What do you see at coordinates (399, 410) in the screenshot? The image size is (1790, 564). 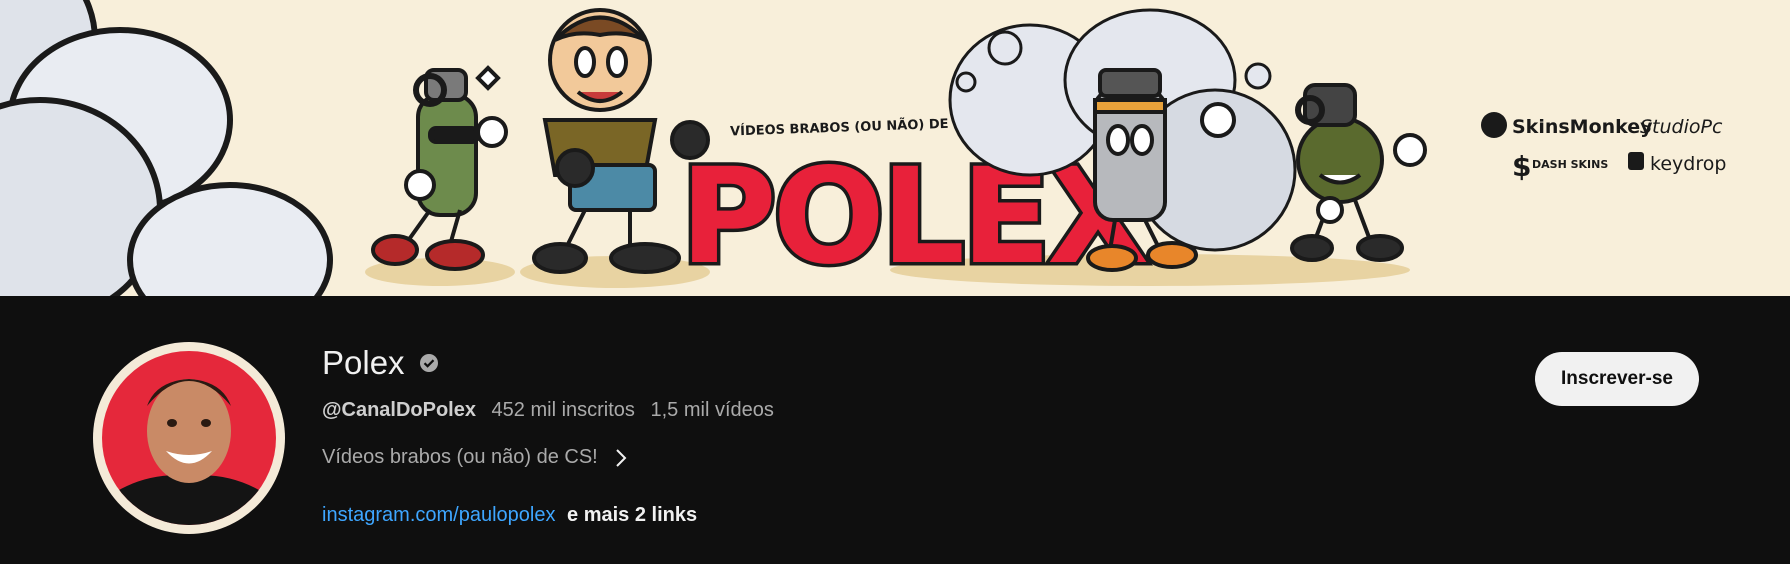 I see `channel-handle: @CanalDoPolex` at bounding box center [399, 410].